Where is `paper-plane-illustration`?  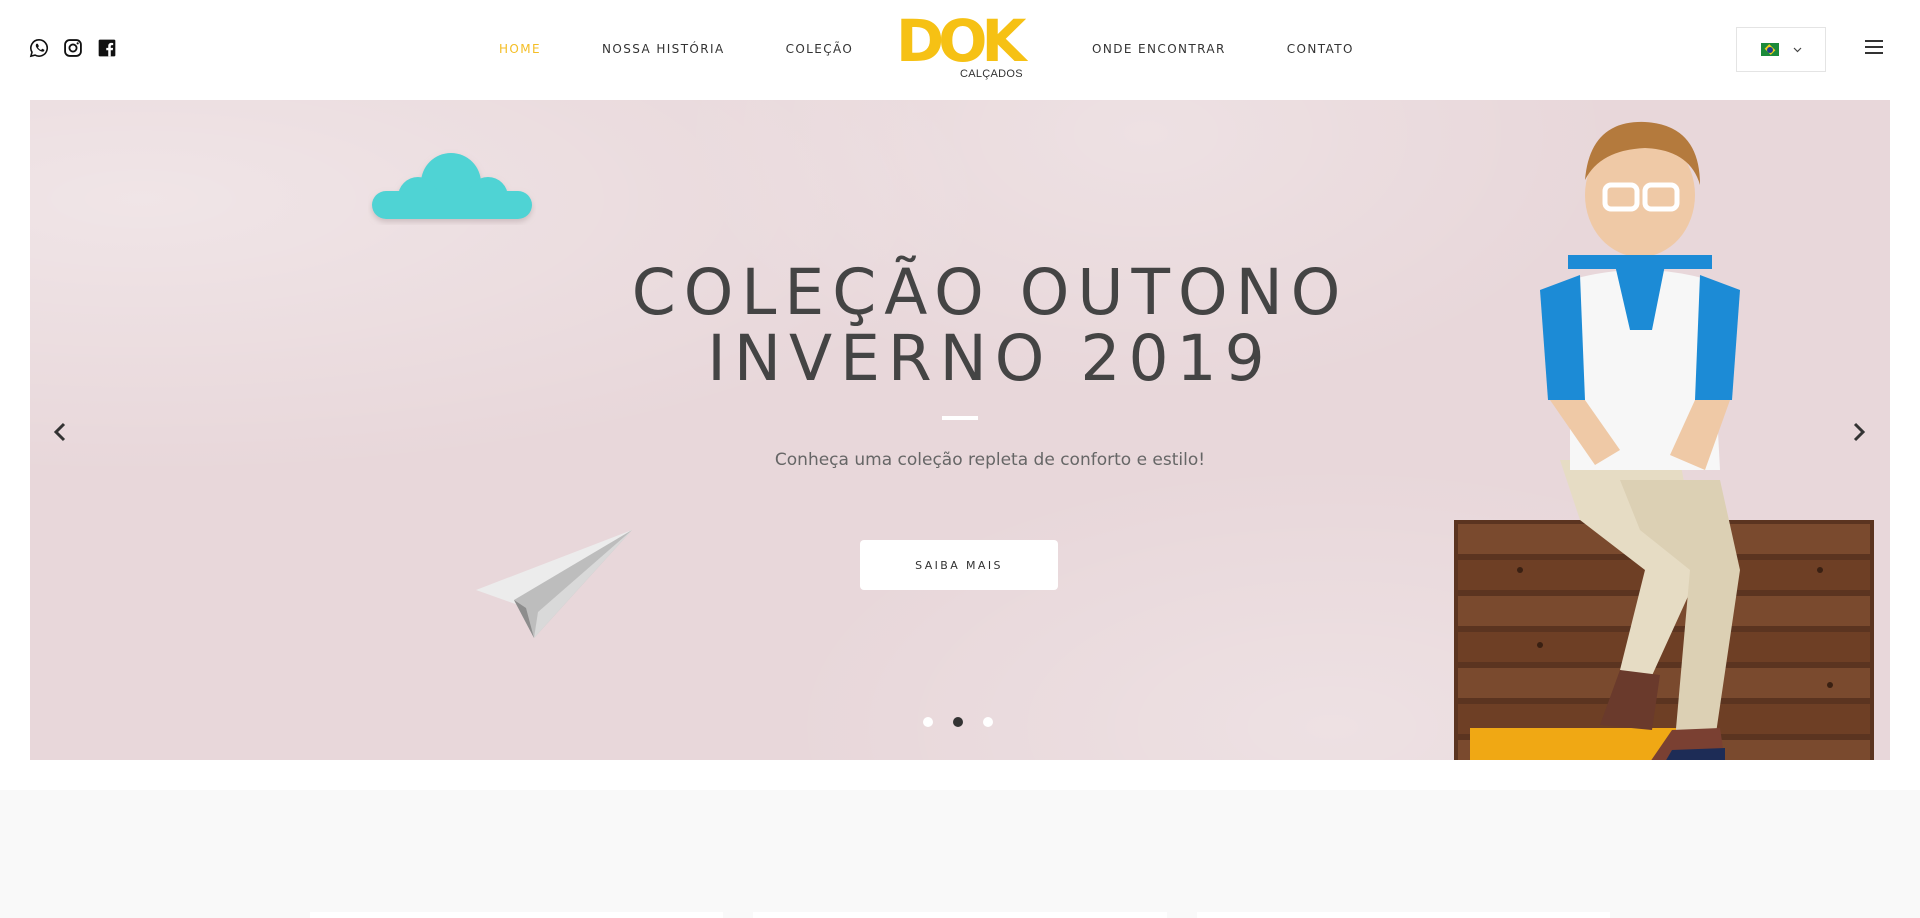
paper-plane-illustration is located at coordinates (554, 584).